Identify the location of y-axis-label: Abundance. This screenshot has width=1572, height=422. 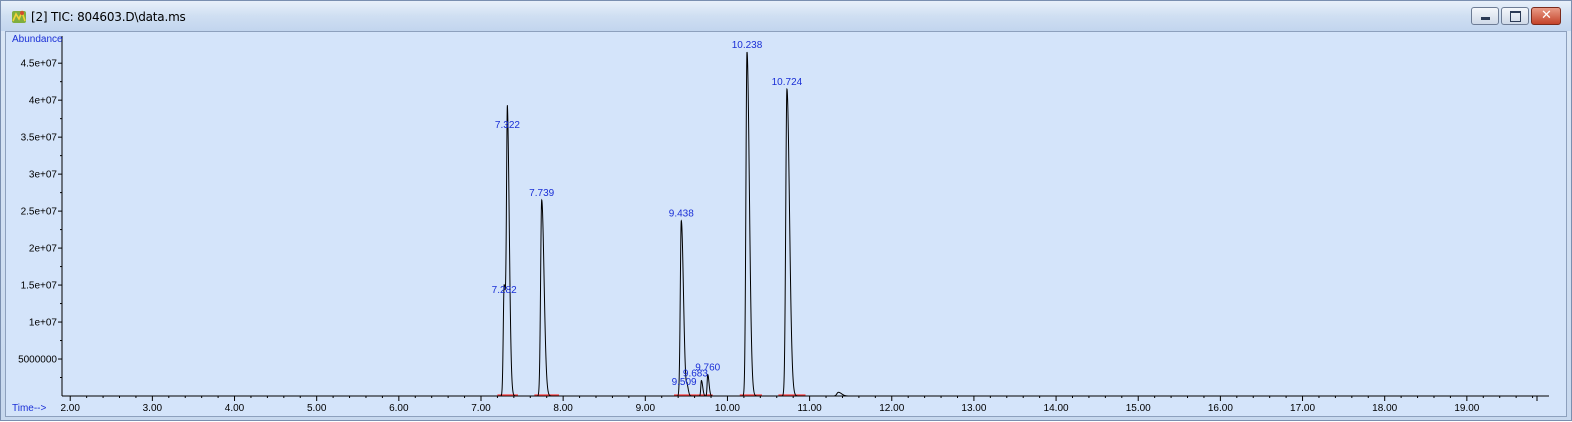
(37, 39).